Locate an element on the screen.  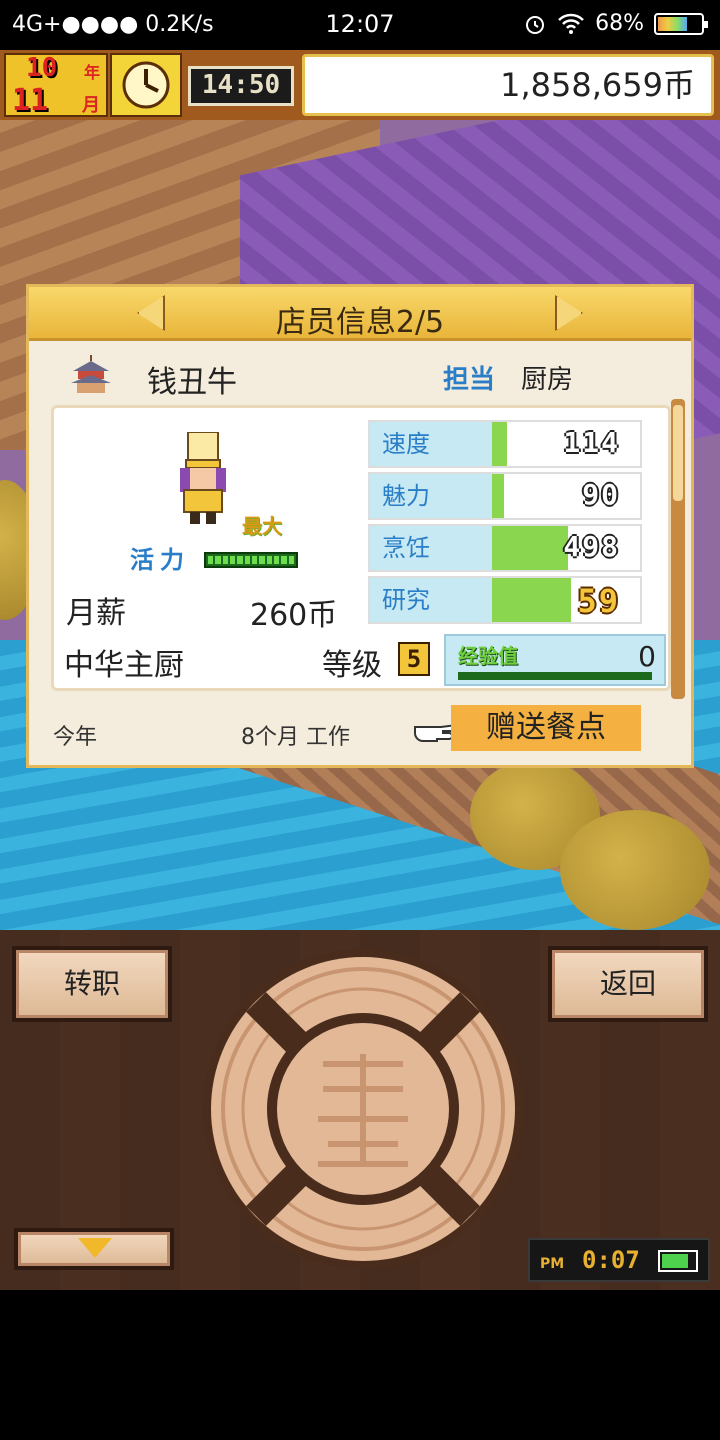
year-value: 10 is located at coordinates (42, 68).